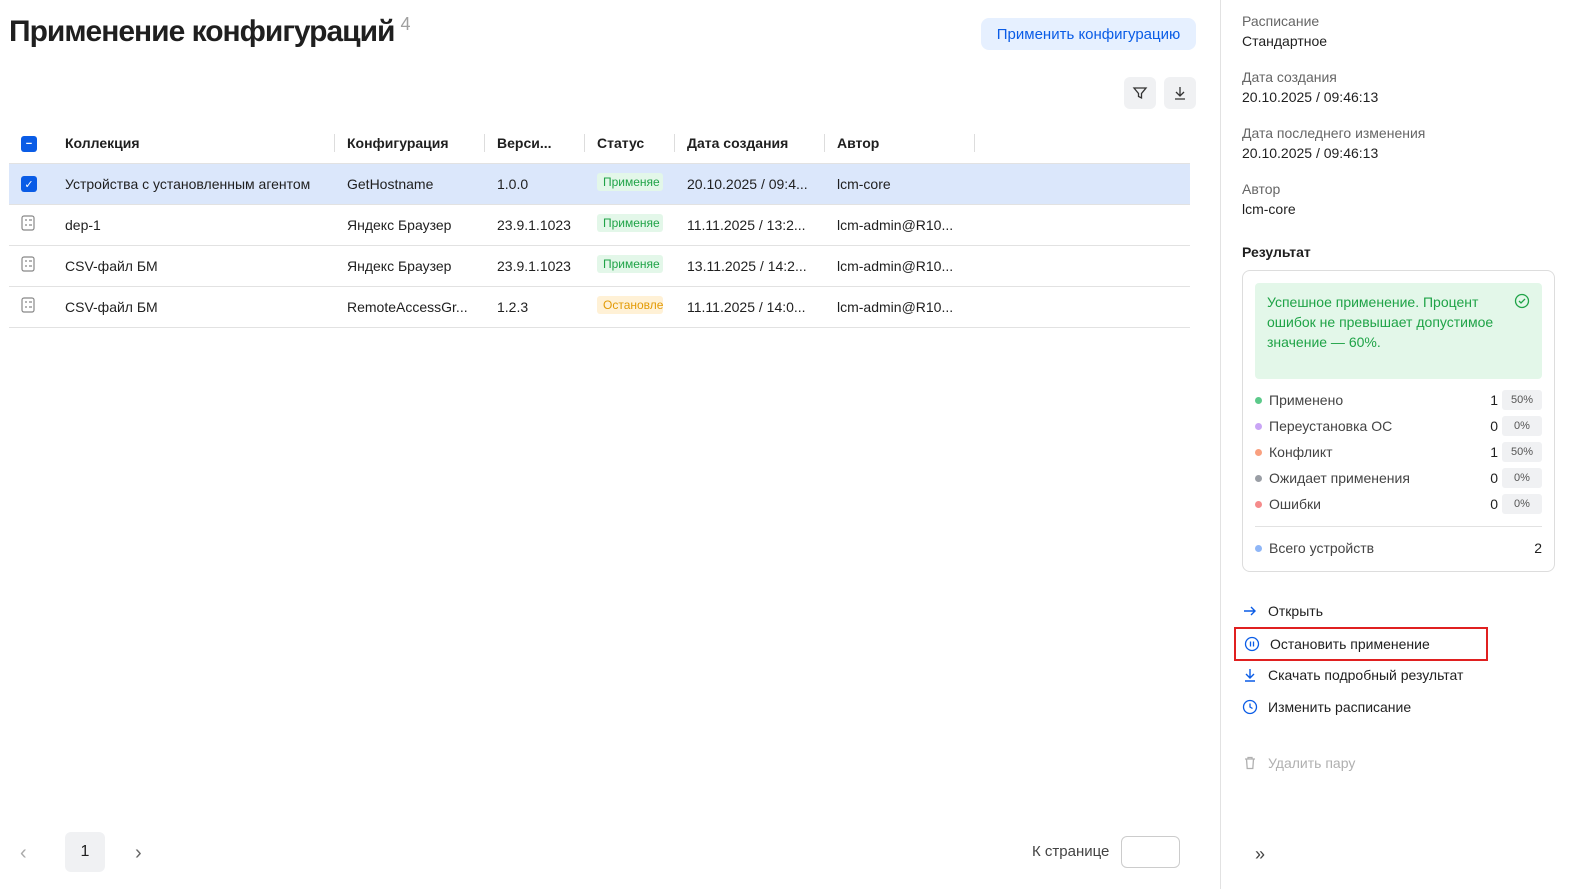  What do you see at coordinates (1082, 143) in the screenshot?
I see `column-spacer` at bounding box center [1082, 143].